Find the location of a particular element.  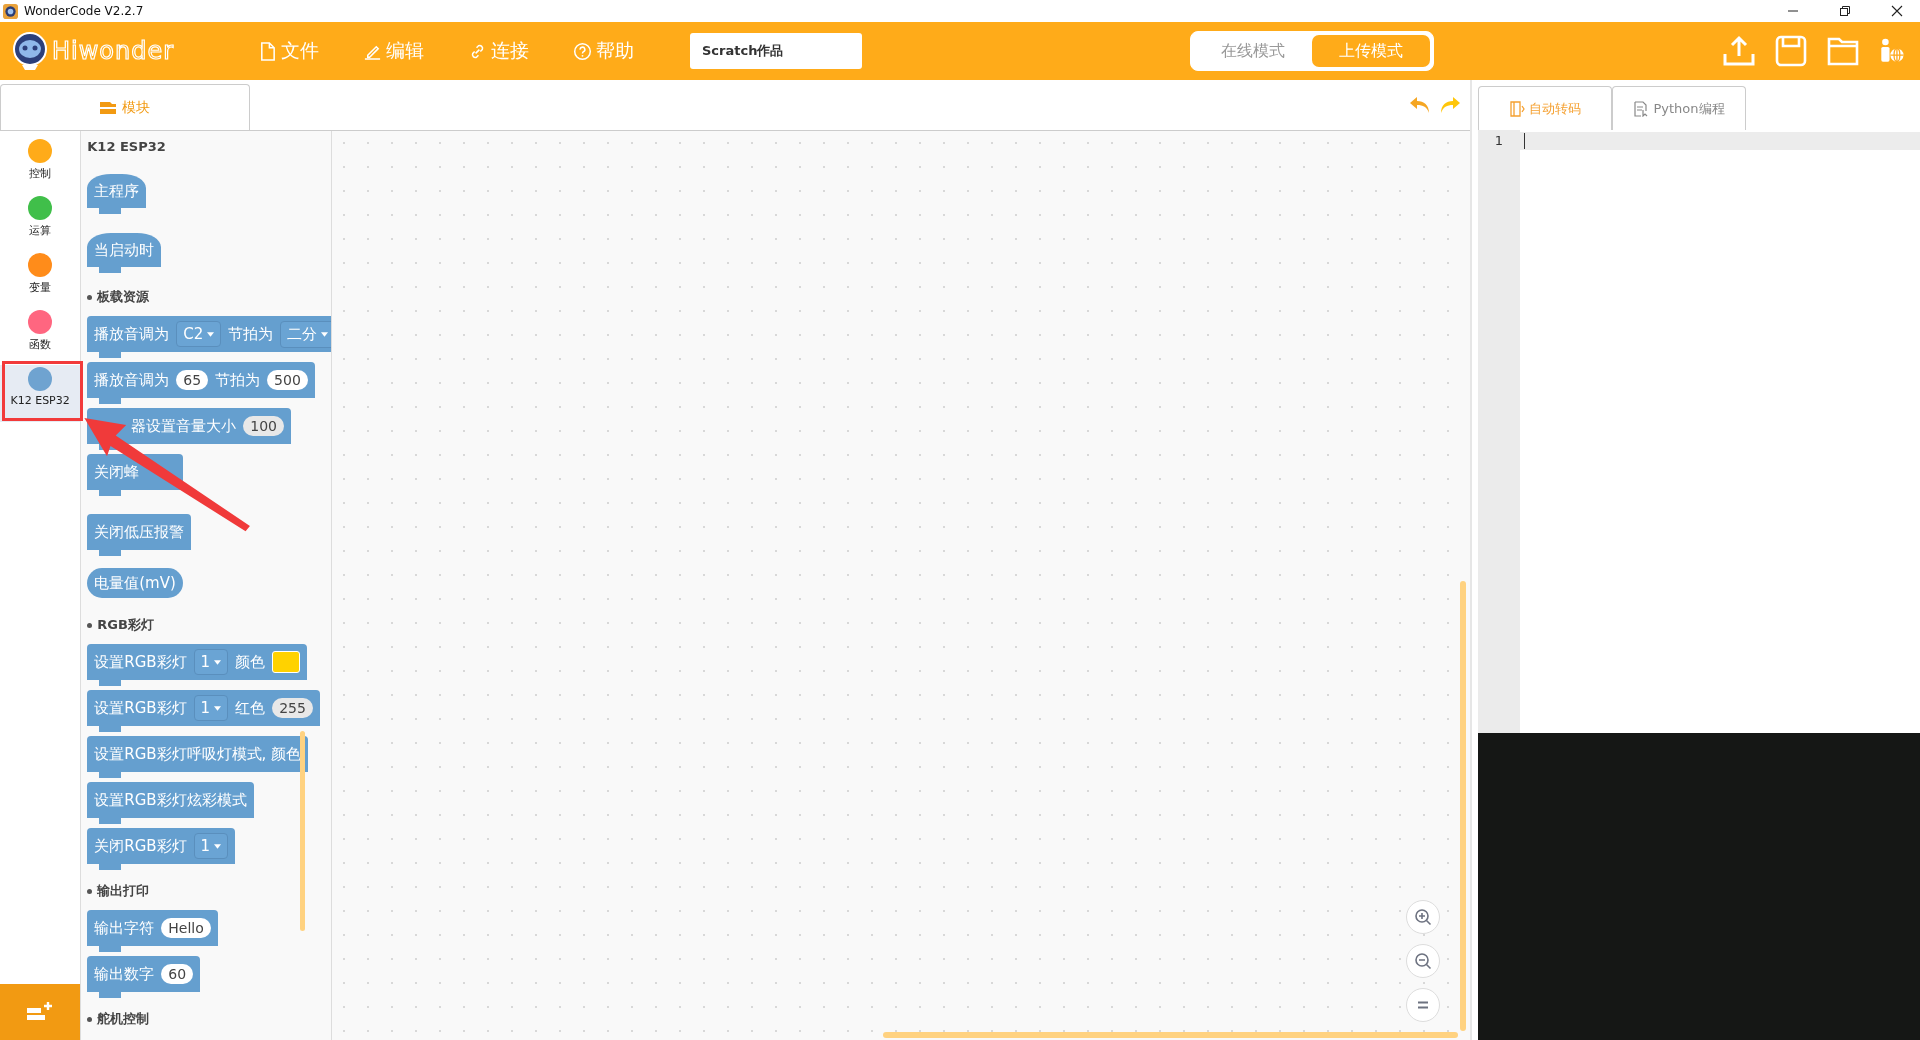

code-block: 播放音调为 C2 节拍为 二分 is located at coordinates (209, 337).